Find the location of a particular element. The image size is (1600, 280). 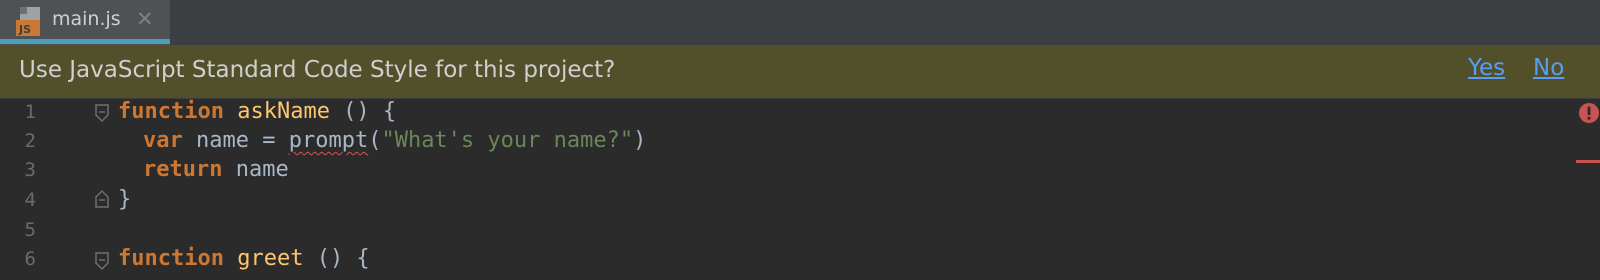

line-number-gutter: 1 2 3 4 5 6 is located at coordinates (50, 189).